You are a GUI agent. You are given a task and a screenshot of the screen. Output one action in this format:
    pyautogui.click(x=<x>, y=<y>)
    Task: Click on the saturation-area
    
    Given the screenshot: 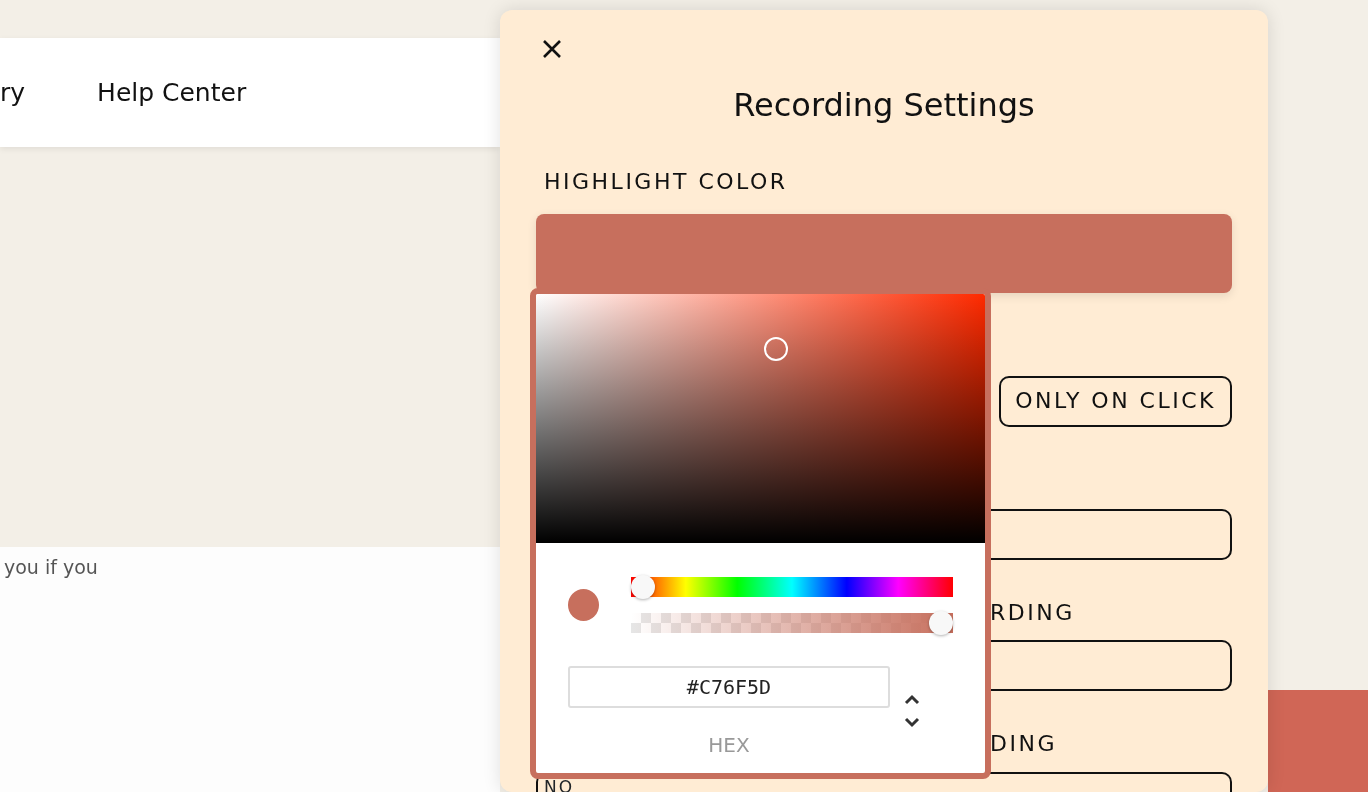 What is the action you would take?
    pyautogui.click(x=760, y=418)
    